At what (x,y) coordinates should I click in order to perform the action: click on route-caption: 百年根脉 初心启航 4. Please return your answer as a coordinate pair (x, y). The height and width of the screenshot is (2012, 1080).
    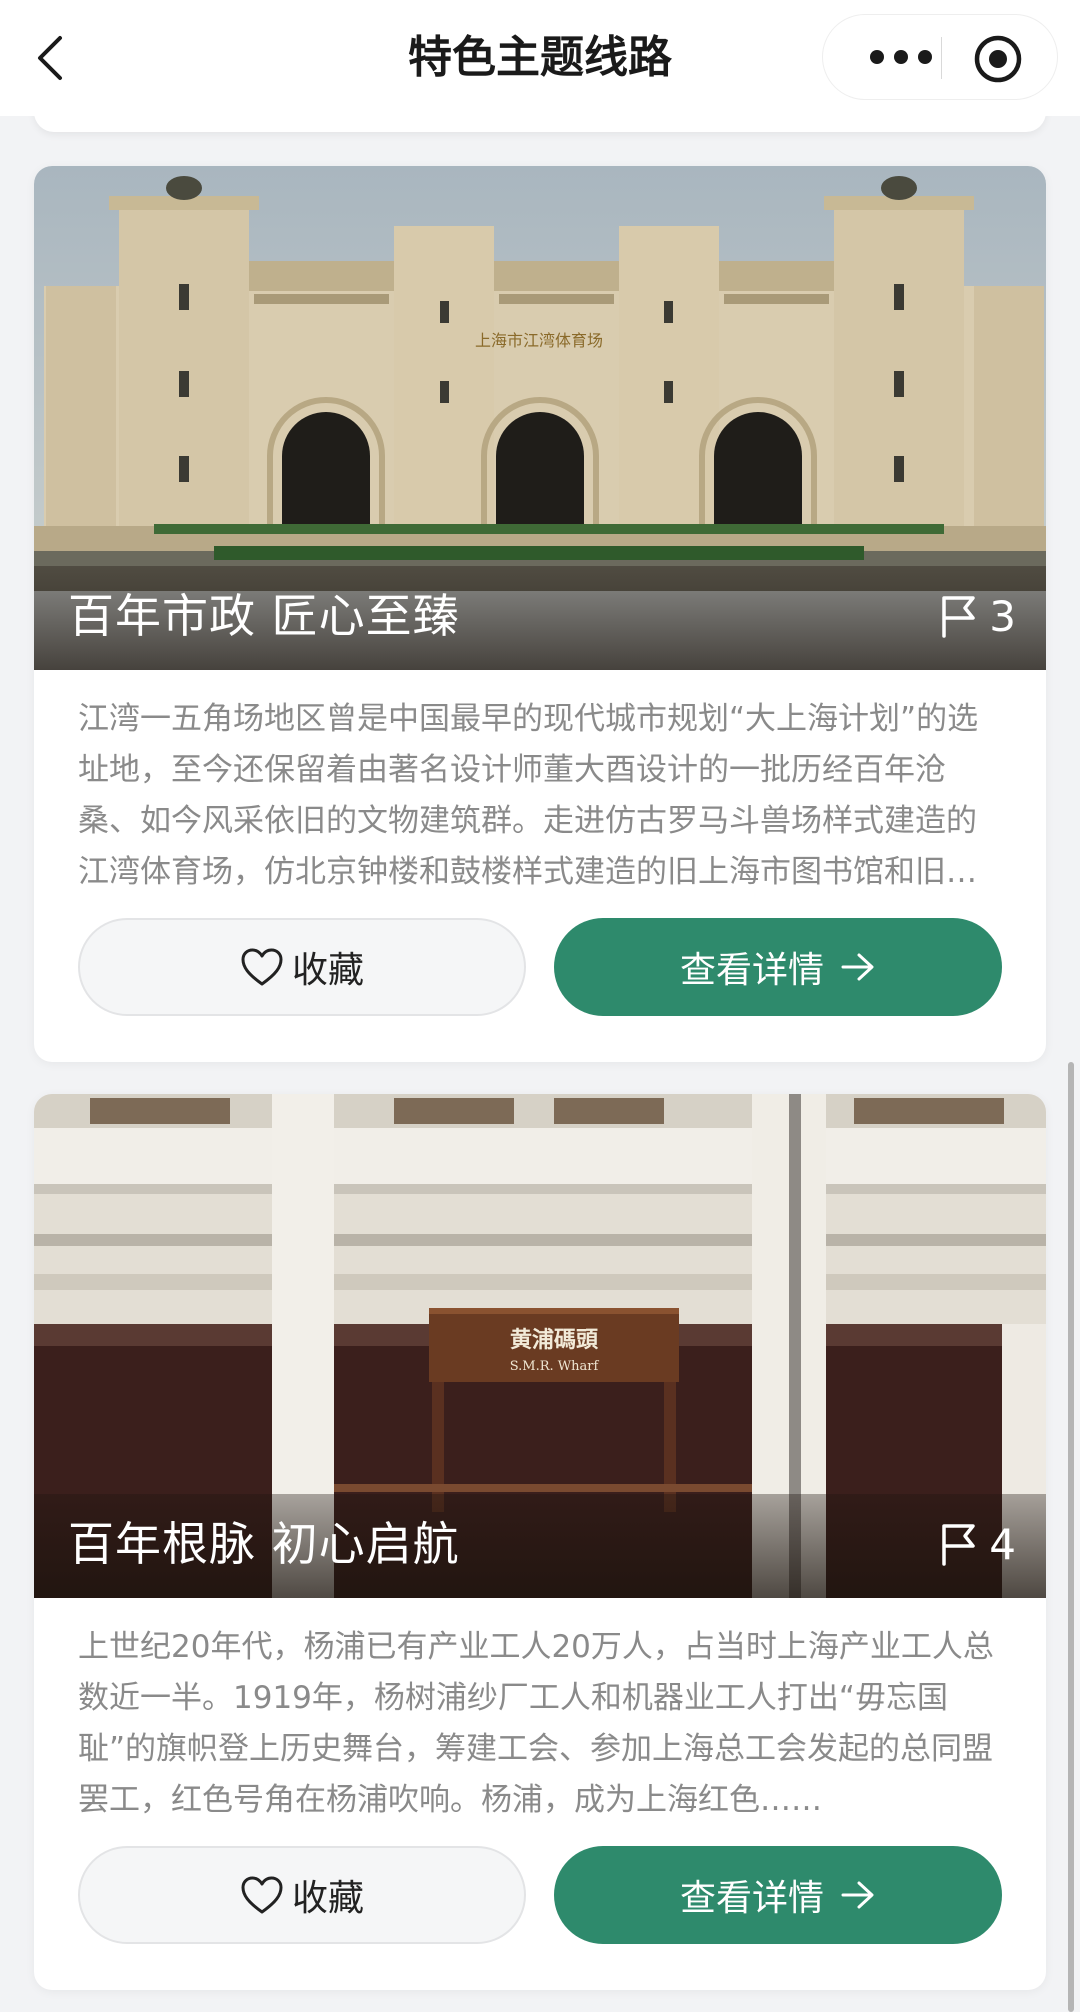
    Looking at the image, I should click on (540, 1546).